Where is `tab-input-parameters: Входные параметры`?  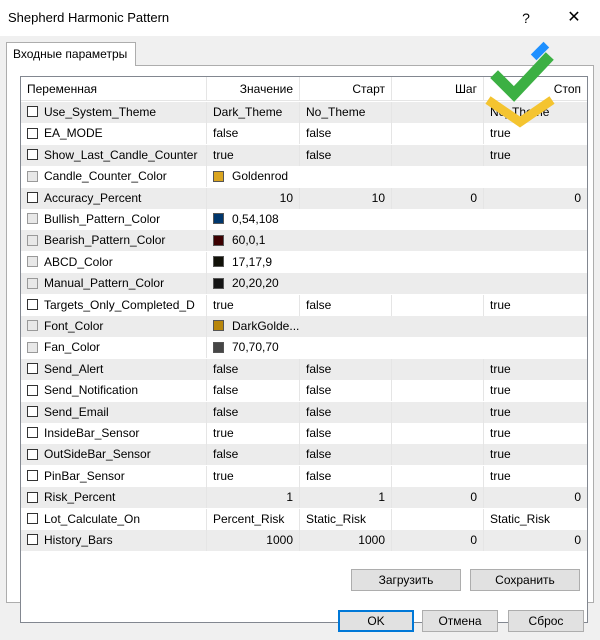
tab-input-parameters: Входные параметры is located at coordinates (71, 54).